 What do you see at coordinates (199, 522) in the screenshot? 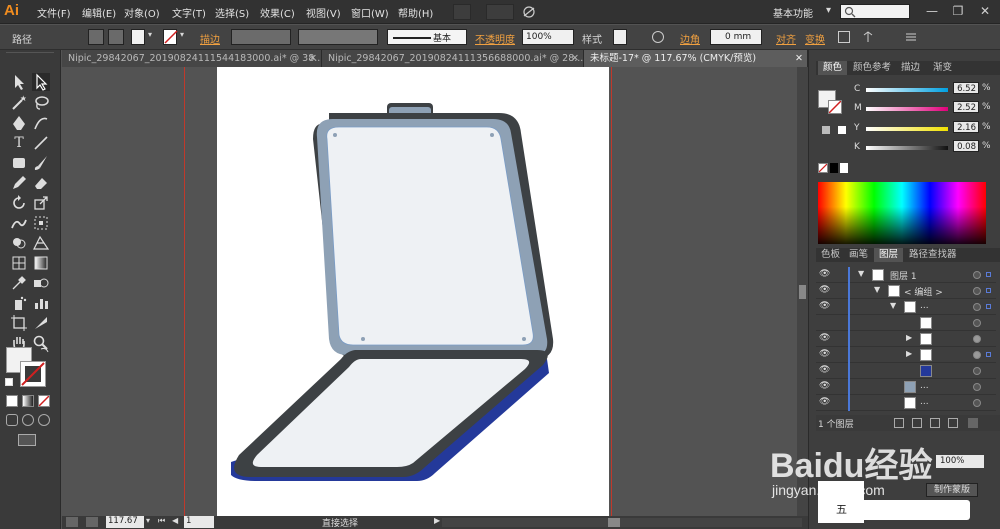
I see `artboard-number-field: 1` at bounding box center [199, 522].